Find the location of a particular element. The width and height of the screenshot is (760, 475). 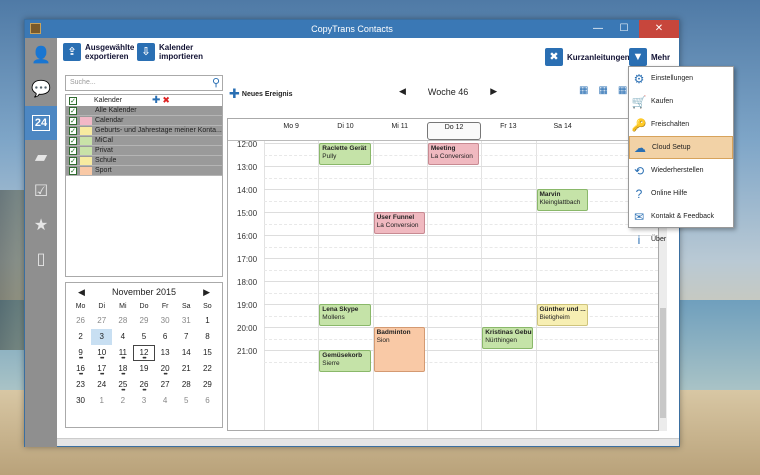

calendar-event: Gemüsekorb Sierre is located at coordinates (345, 361).